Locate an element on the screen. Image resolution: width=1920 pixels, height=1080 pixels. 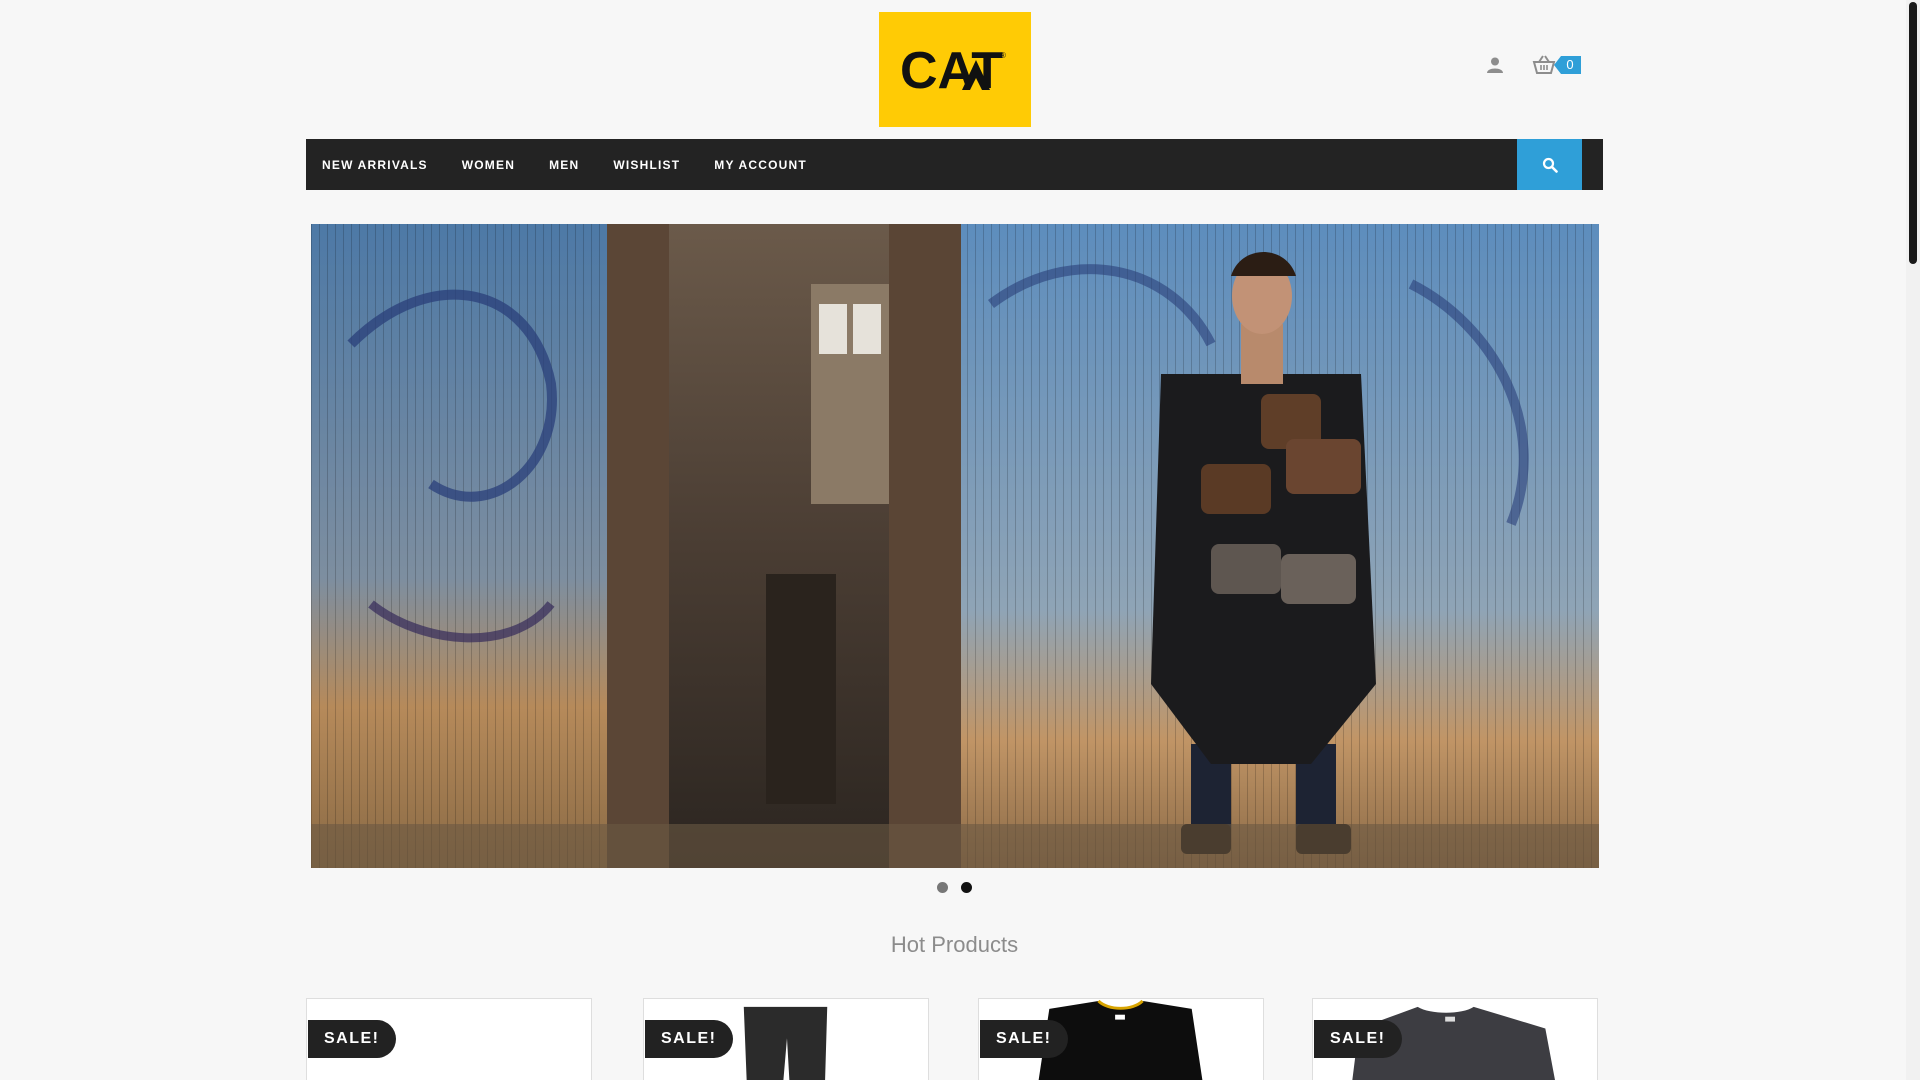
hot-products-title: Hot Products is located at coordinates (954, 944).